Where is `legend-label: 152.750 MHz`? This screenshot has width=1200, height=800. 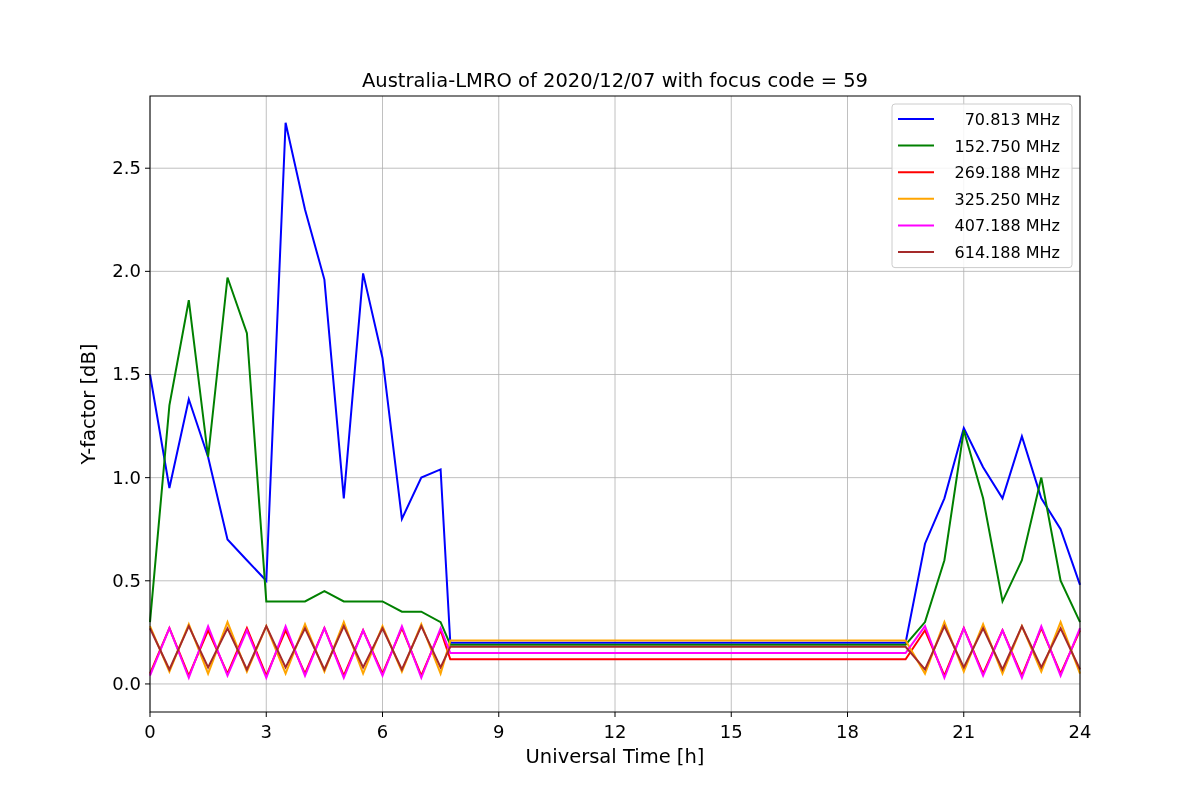
legend-label: 152.750 MHz is located at coordinates (1007, 146).